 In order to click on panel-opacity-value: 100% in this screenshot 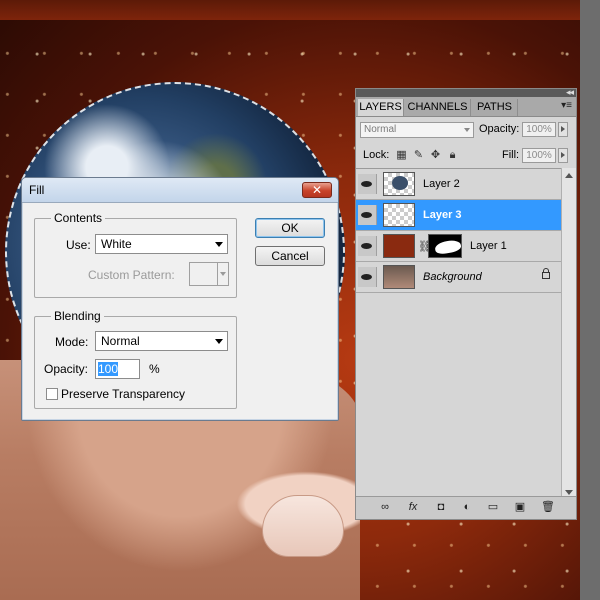, I will do `click(539, 129)`.